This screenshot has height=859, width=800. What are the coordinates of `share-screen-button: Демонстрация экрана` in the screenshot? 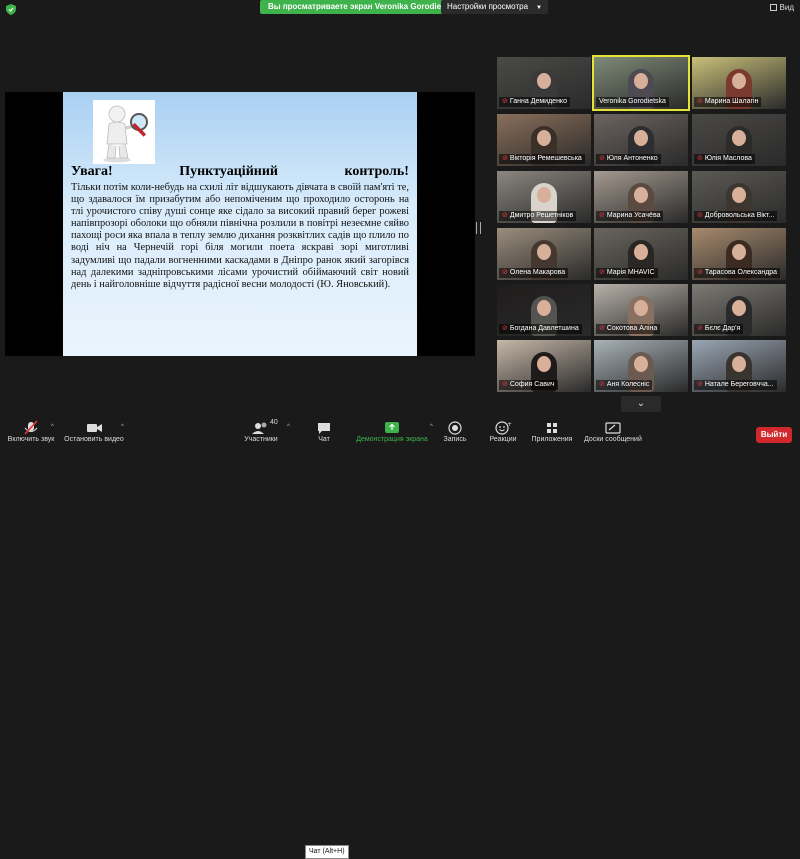 It's located at (392, 431).